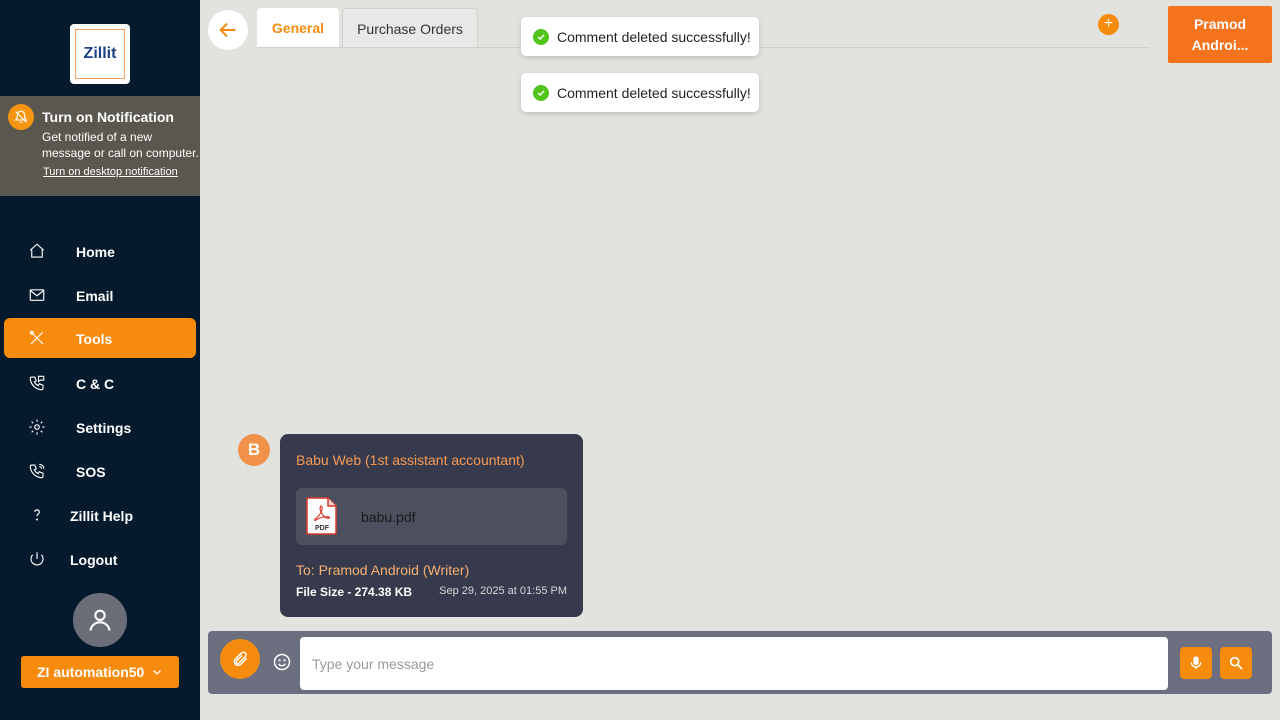  I want to click on paperclip-icon, so click(240, 659).